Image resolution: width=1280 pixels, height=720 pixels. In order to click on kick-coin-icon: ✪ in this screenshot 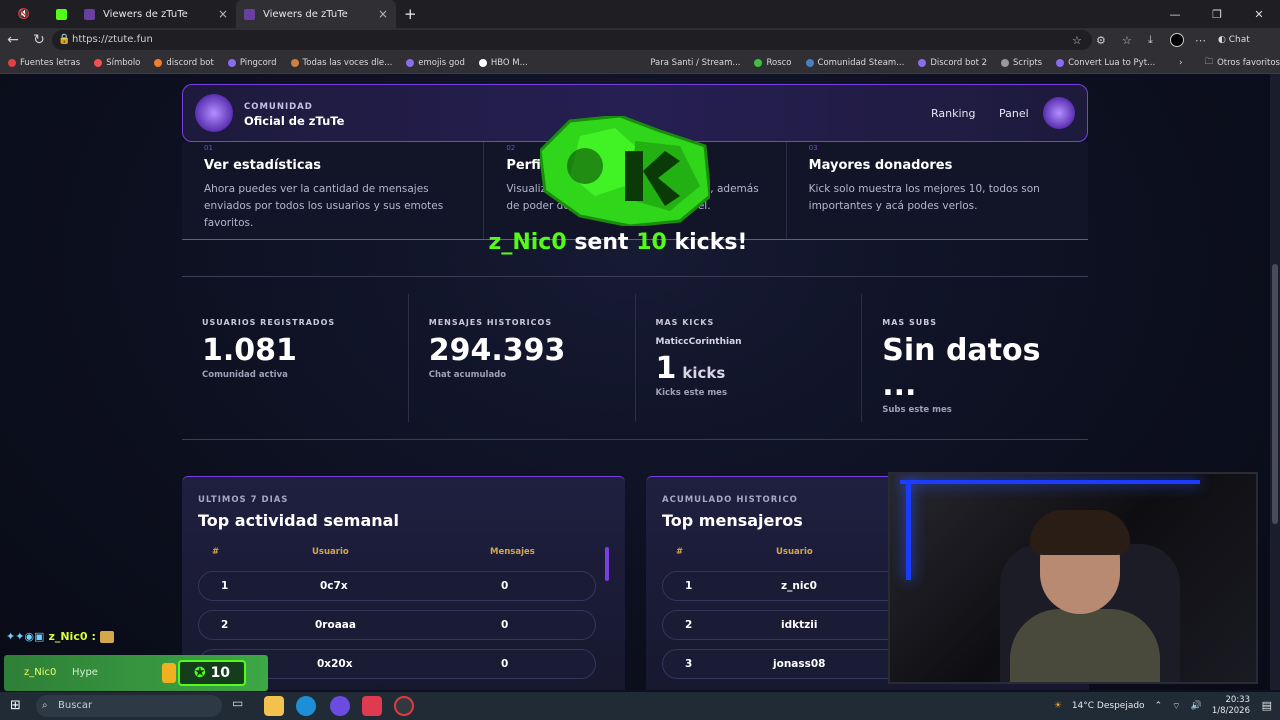, I will do `click(199, 673)`.